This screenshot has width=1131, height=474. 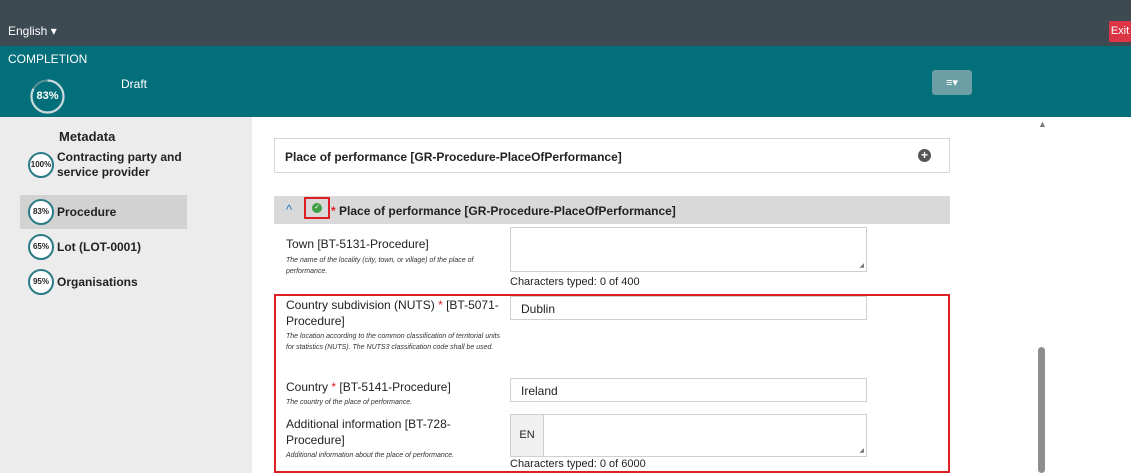 I want to click on sidebar-item-label: Lot (LOT-0001), so click(x=99, y=246).